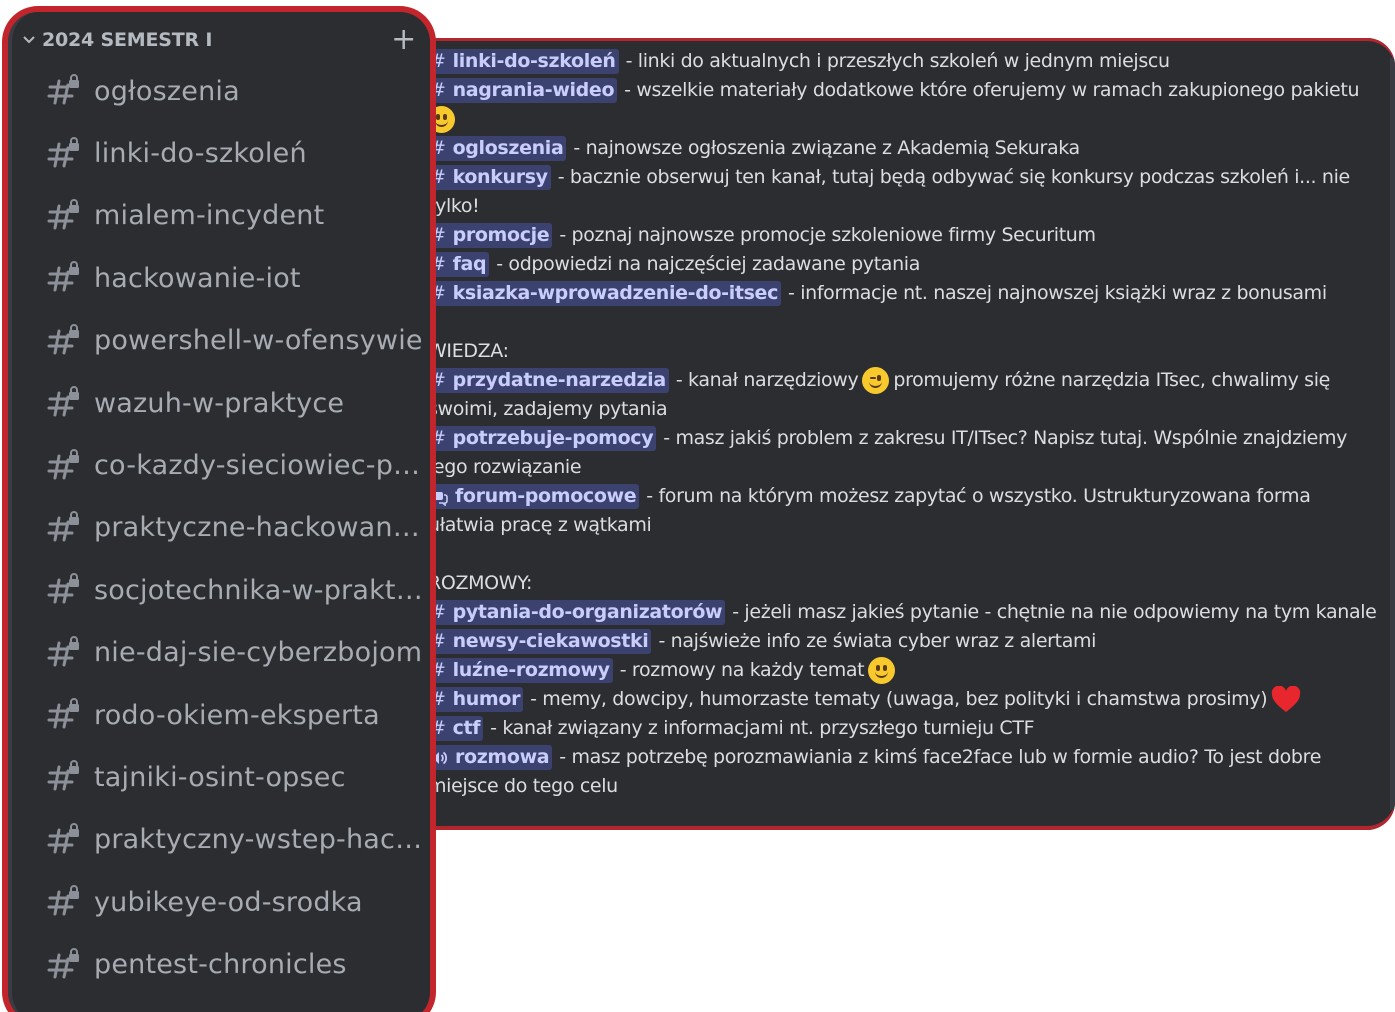 Image resolution: width=1395 pixels, height=1012 pixels. I want to click on channel-mention: # ctf, so click(456, 728).